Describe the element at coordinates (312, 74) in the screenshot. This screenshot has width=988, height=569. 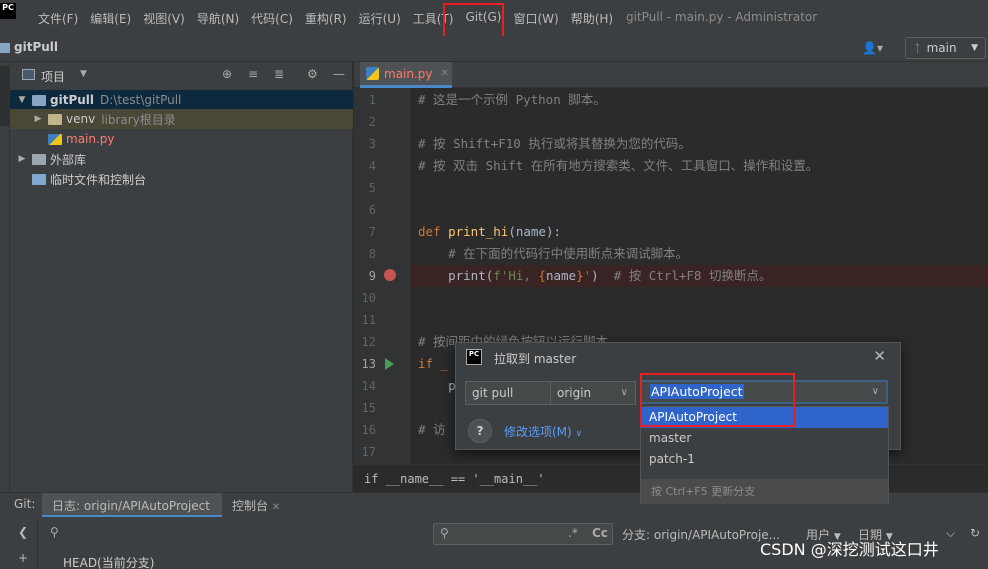
I see `gear-icon: ⚙` at that location.